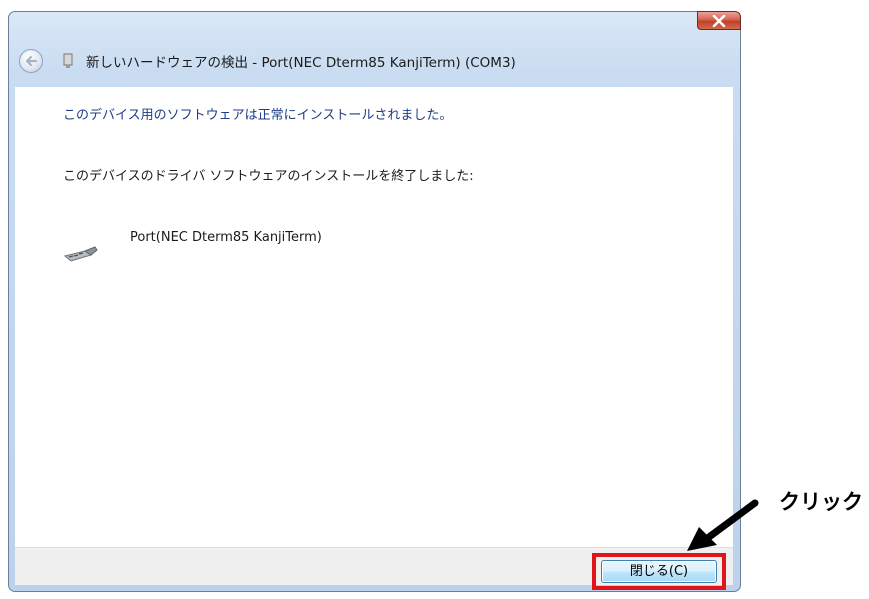  Describe the element at coordinates (659, 571) in the screenshot. I see `close-button: 閉じる(C)` at that location.